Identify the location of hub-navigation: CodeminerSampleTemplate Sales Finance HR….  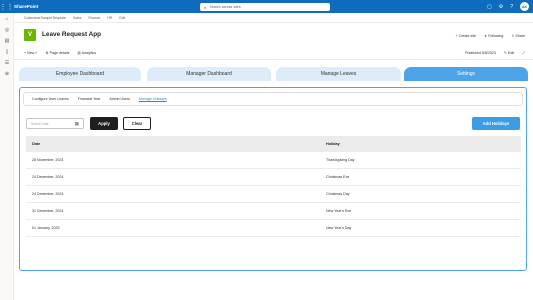
(273, 18).